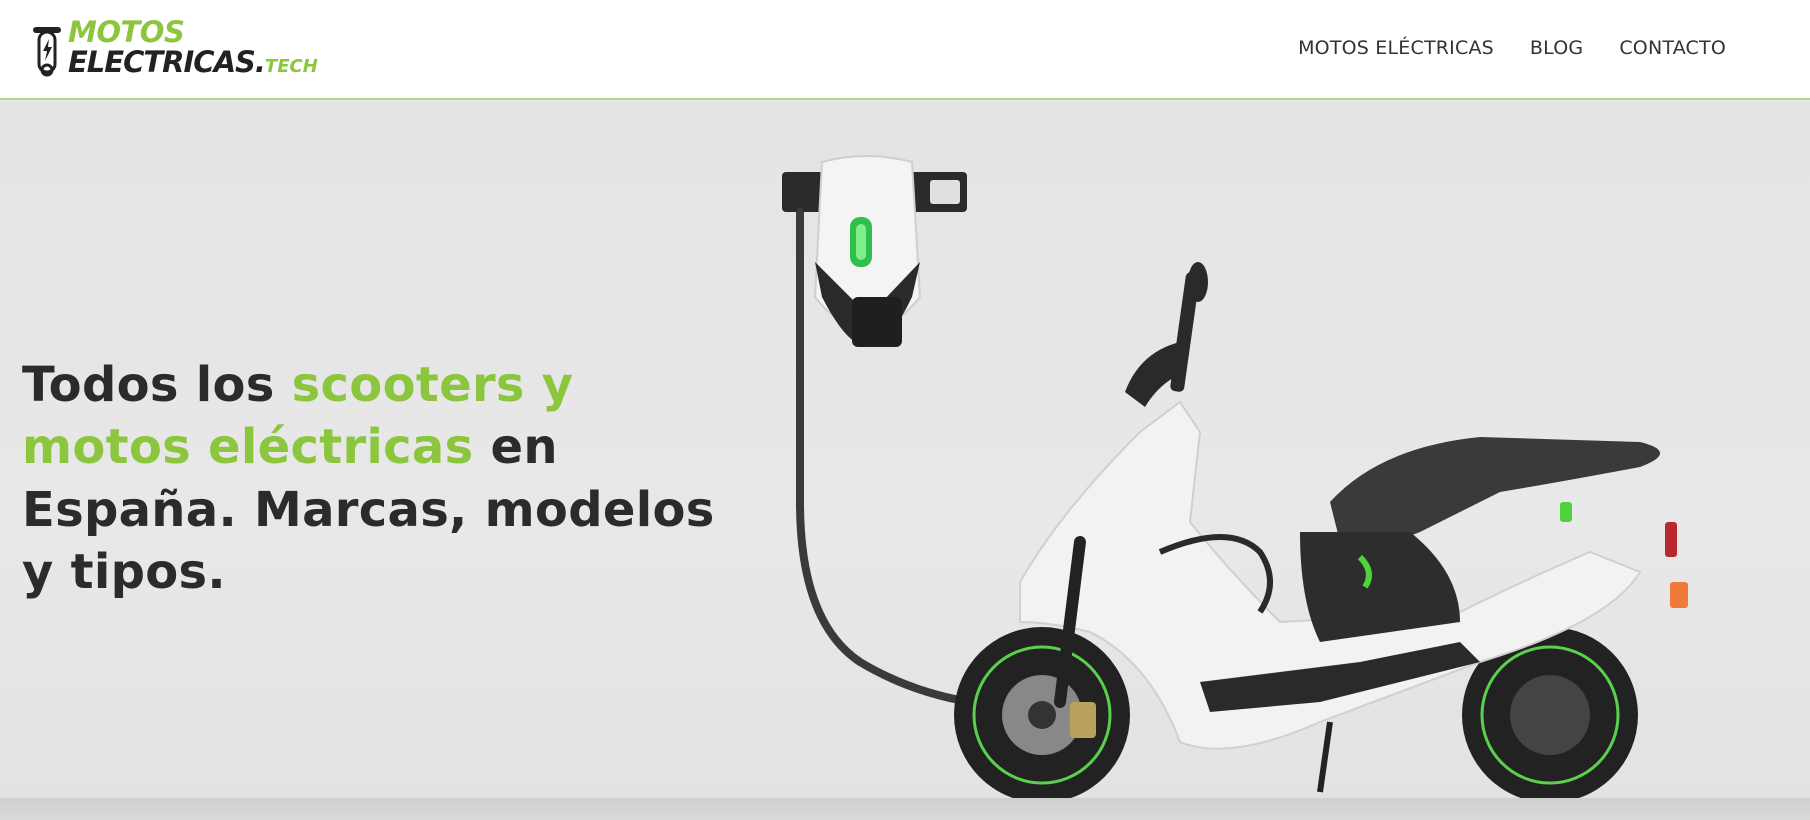 Image resolution: width=1810 pixels, height=820 pixels. I want to click on nav-link-contacto: CONTACTO, so click(1672, 48).